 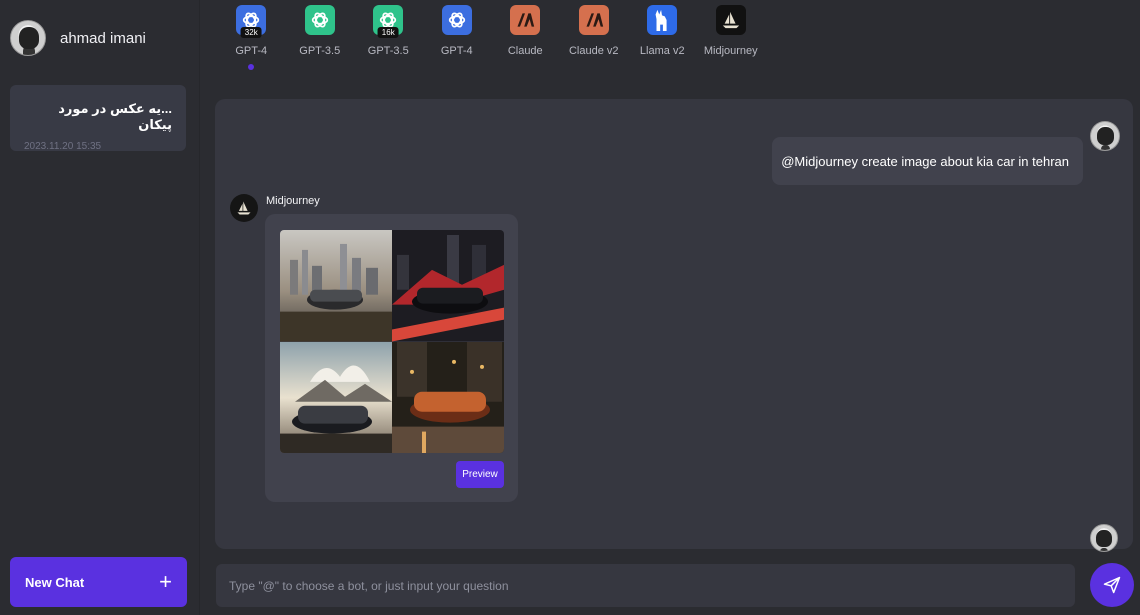 I want to click on context-badge: 32k, so click(x=251, y=32).